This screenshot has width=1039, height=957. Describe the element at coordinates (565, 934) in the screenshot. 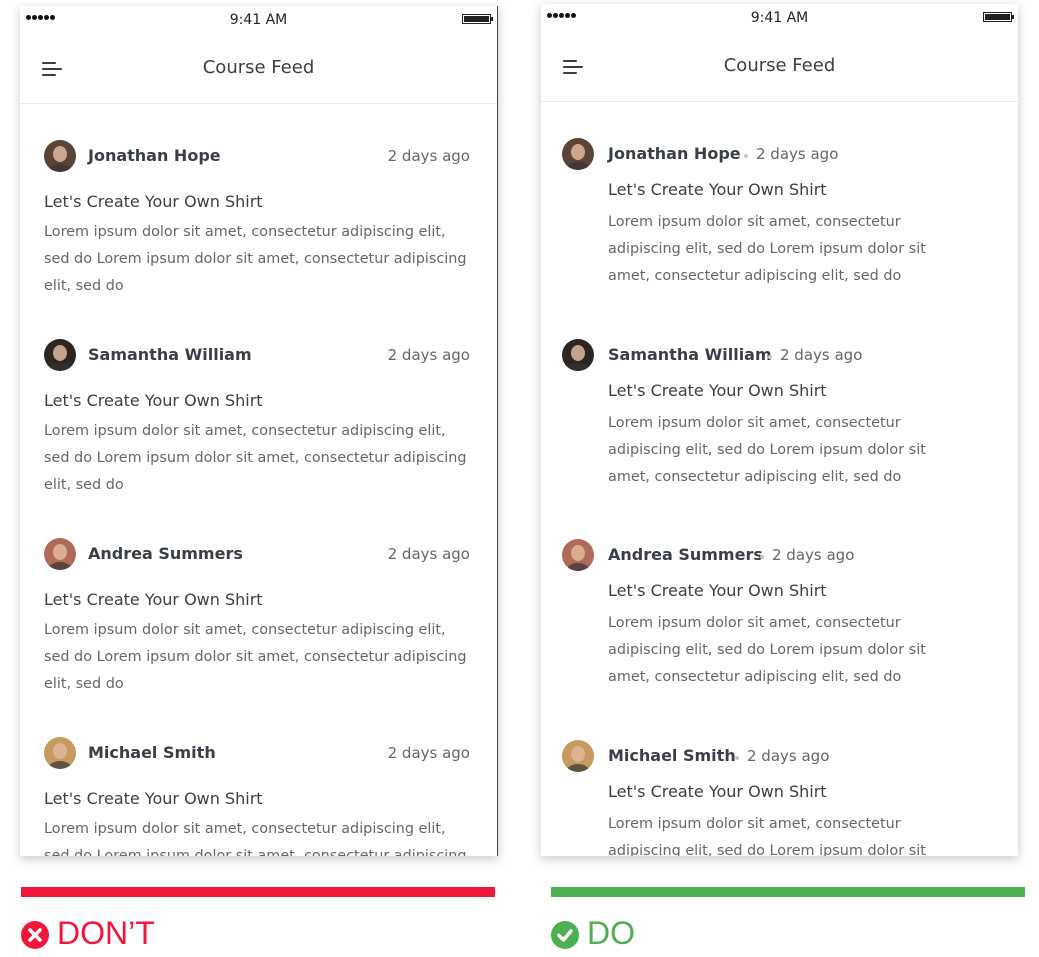

I see `check-circle-icon` at that location.